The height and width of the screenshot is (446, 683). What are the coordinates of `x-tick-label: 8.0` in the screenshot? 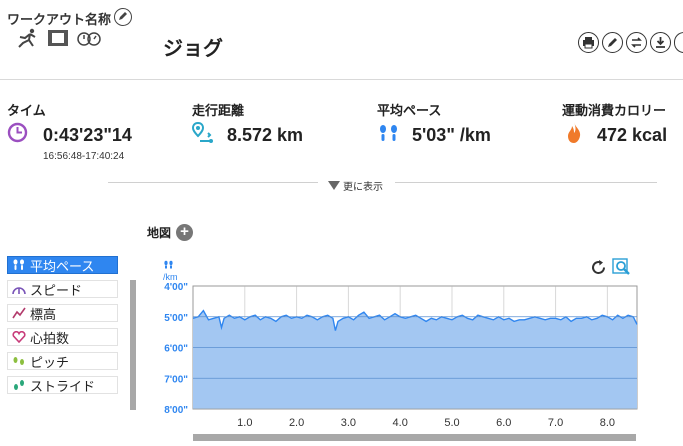 It's located at (607, 423).